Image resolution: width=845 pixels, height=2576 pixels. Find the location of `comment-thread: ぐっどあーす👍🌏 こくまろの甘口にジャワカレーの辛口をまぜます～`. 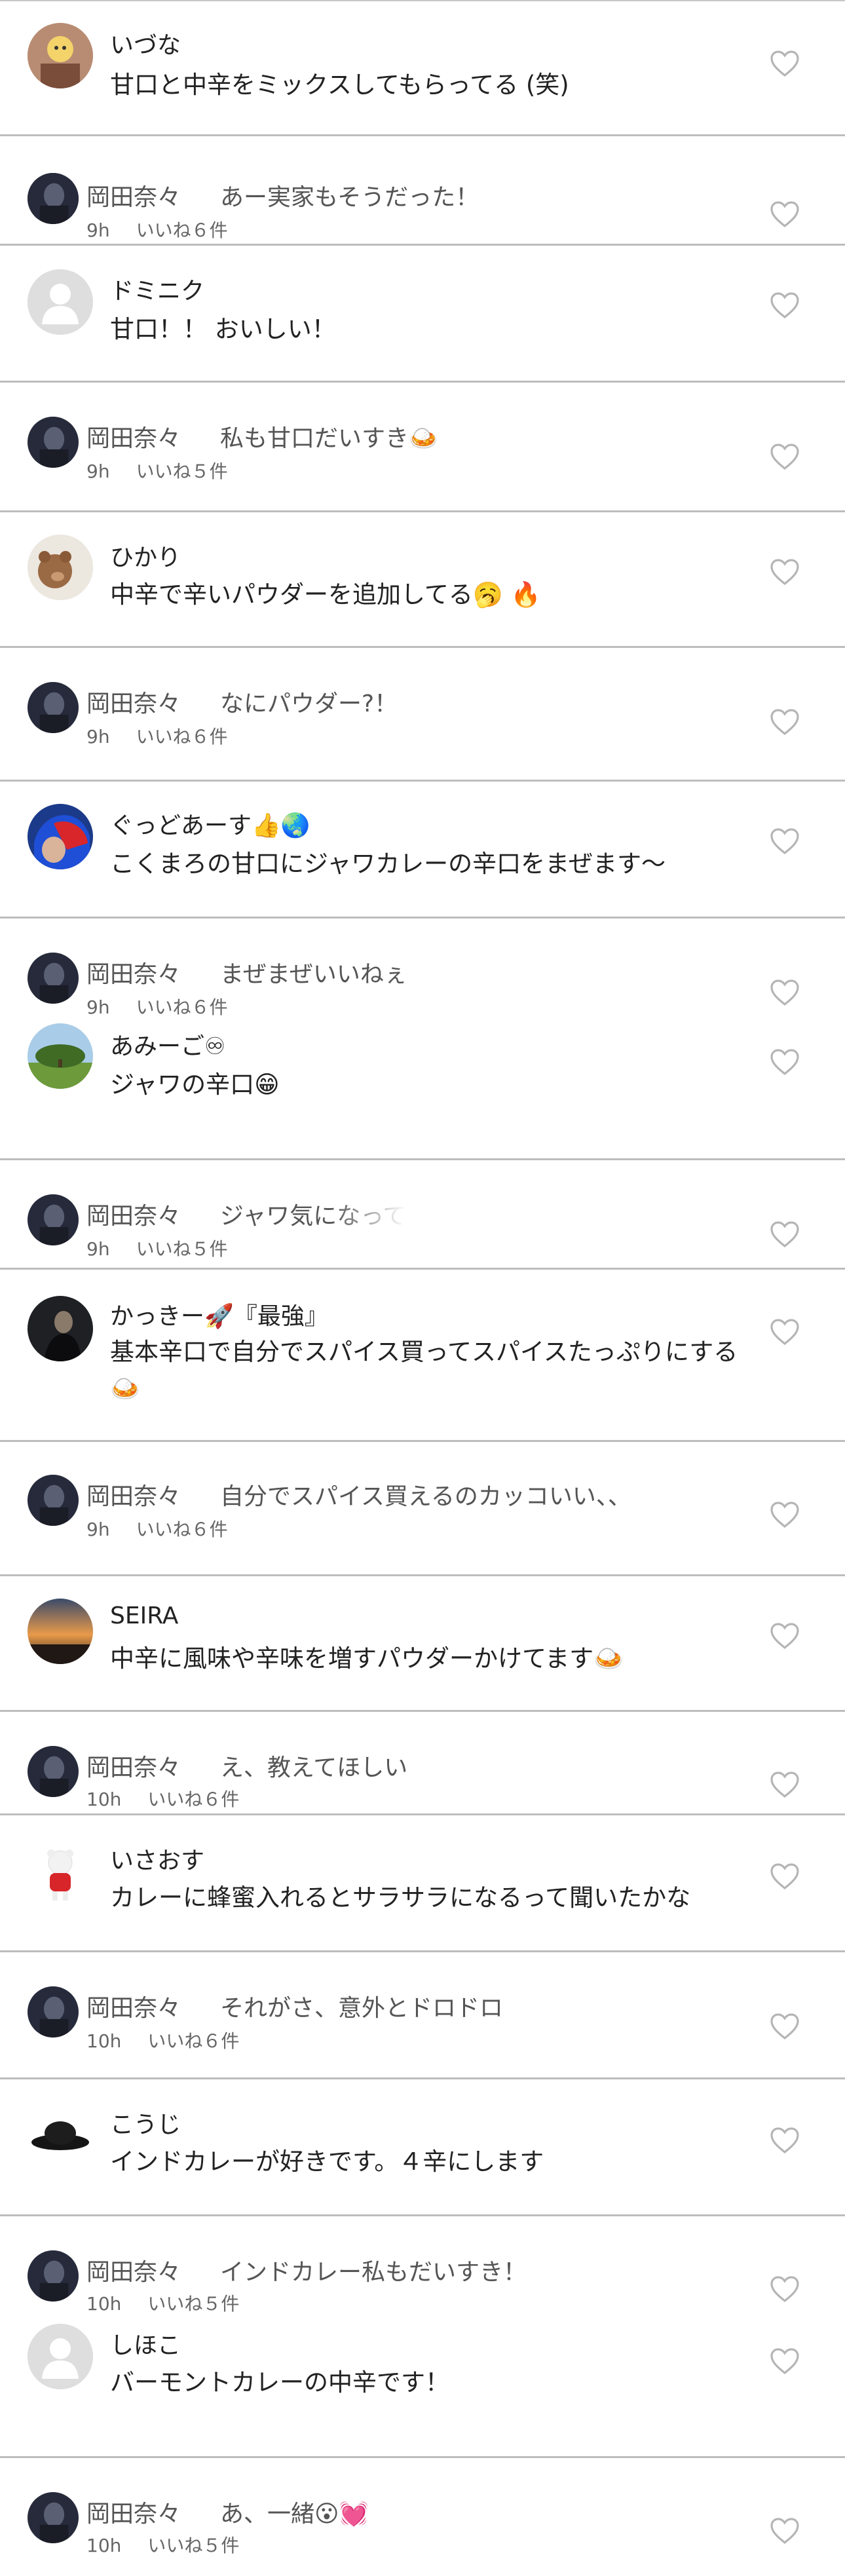

comment-thread: ぐっどあーす👍🌏 こくまろの甘口にジャワカレーの辛口をまぜます～ is located at coordinates (423, 850).